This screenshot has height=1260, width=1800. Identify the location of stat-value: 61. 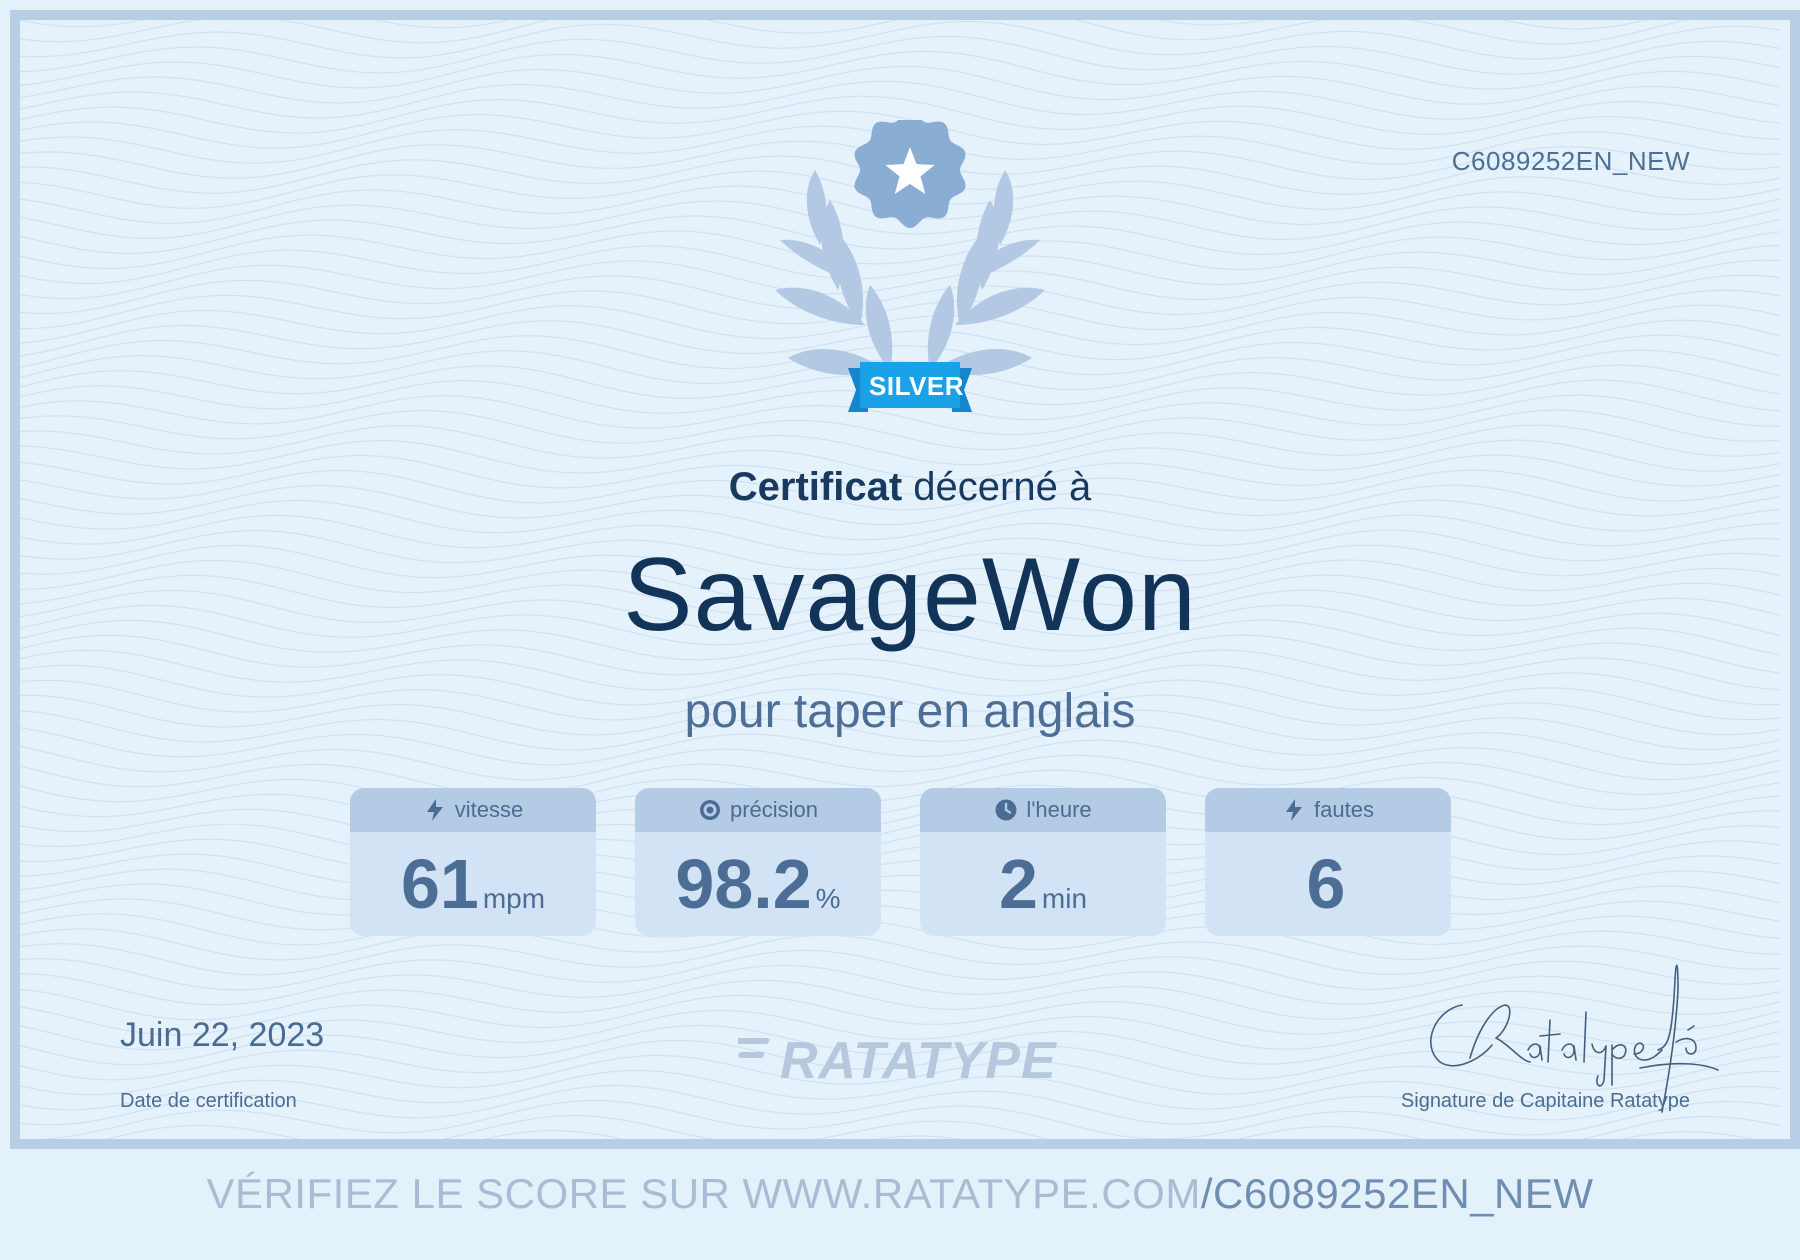
(439, 884).